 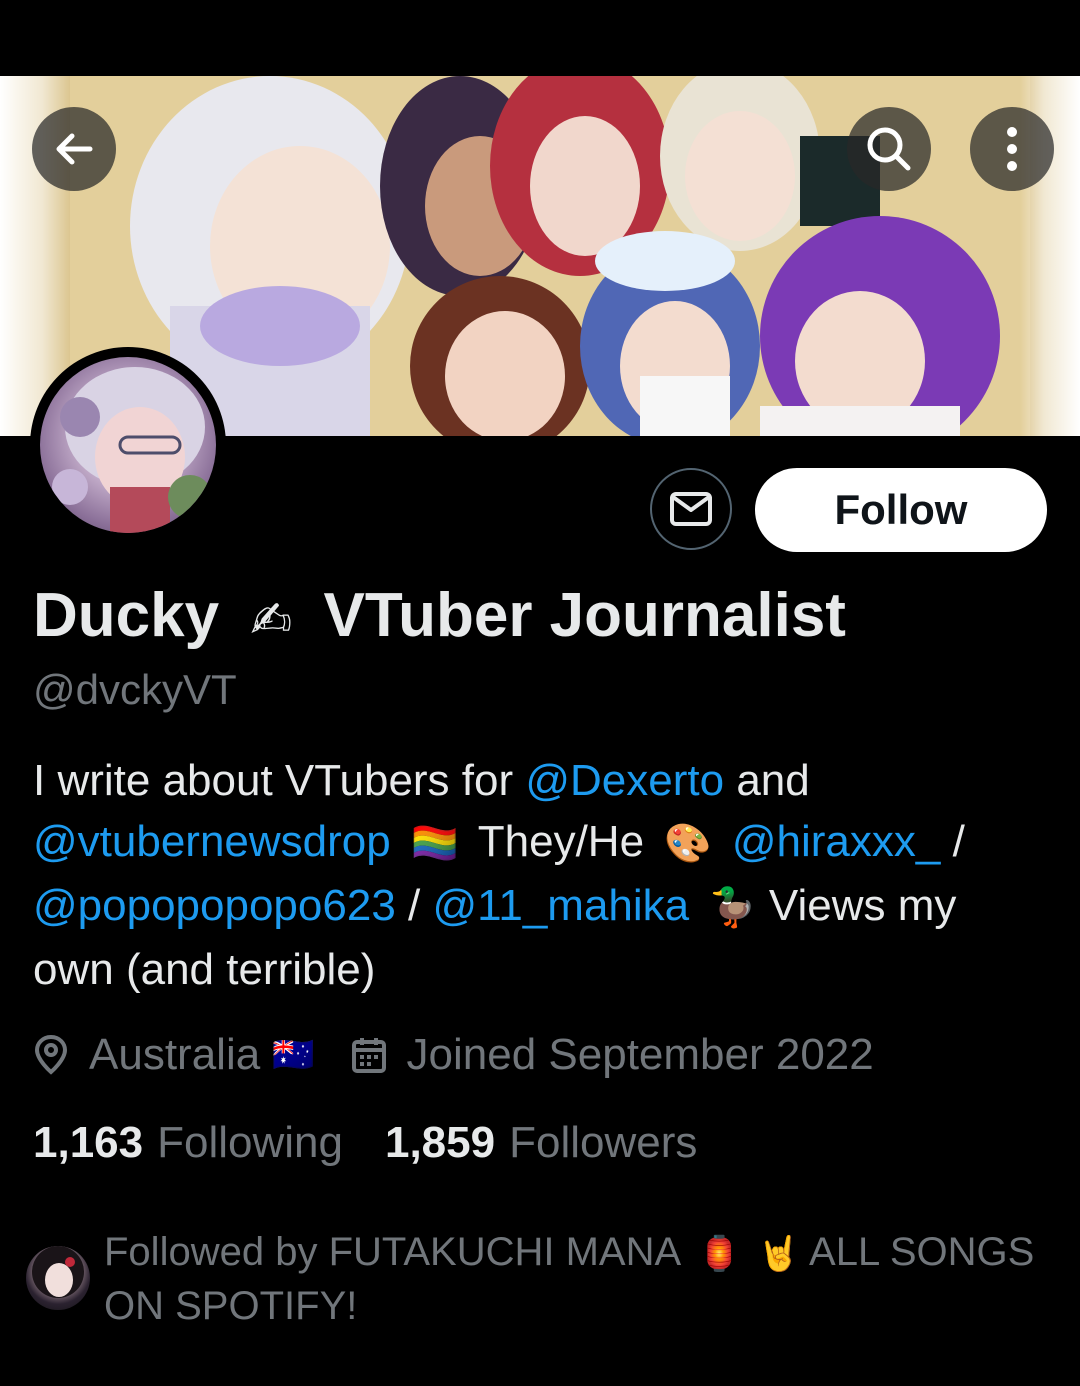 I want to click on display-name-suffix: VTuber Journalist, so click(x=584, y=615).